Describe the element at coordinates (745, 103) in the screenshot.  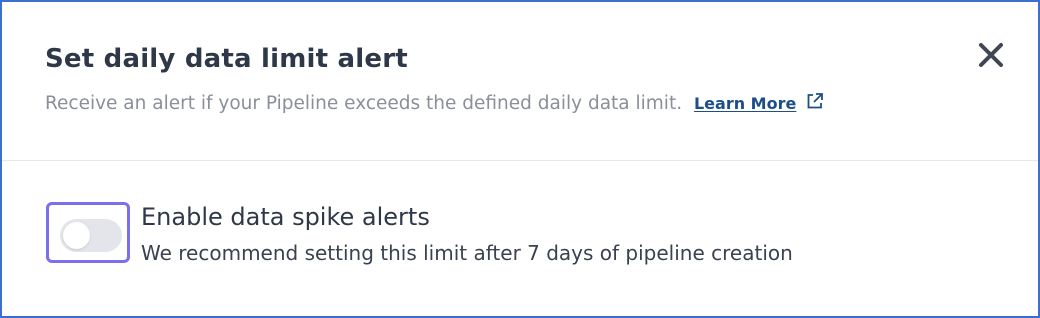
I see `learn-more-link: Learn More` at that location.